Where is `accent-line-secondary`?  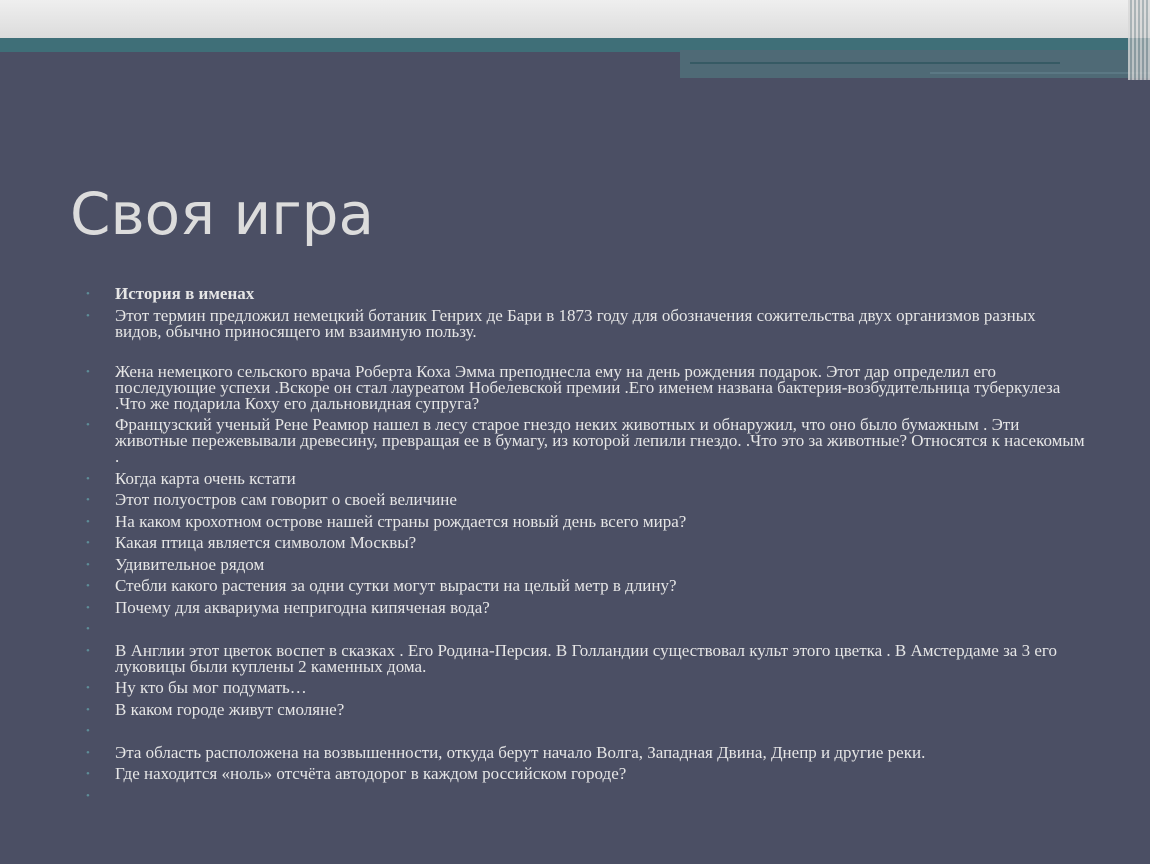
accent-line-secondary is located at coordinates (1040, 73).